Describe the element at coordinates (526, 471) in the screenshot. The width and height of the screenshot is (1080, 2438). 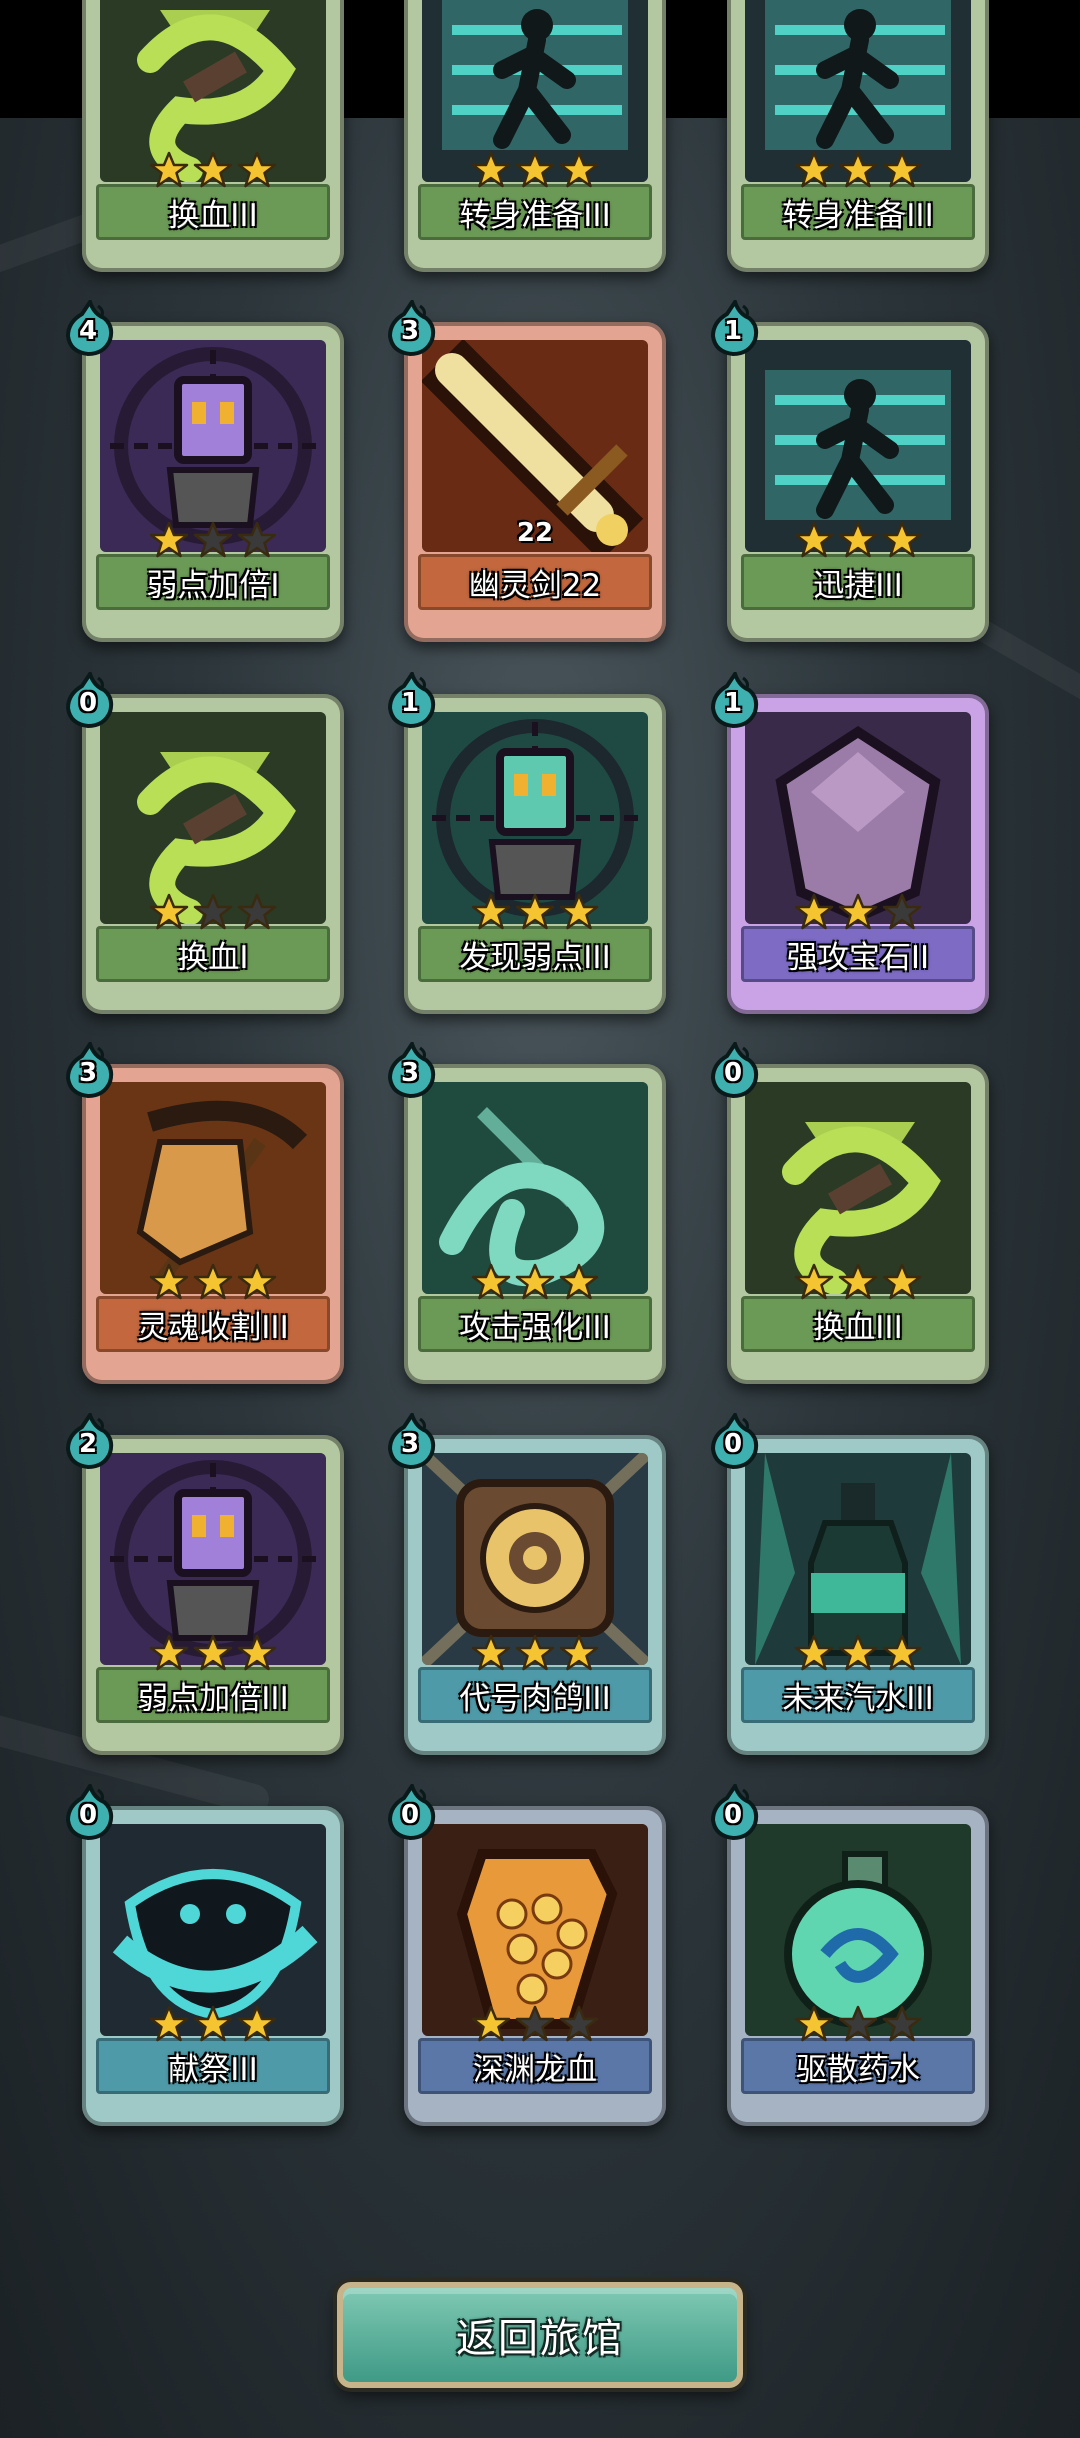
I see `skill-card: 22 幽灵剑22 3` at that location.